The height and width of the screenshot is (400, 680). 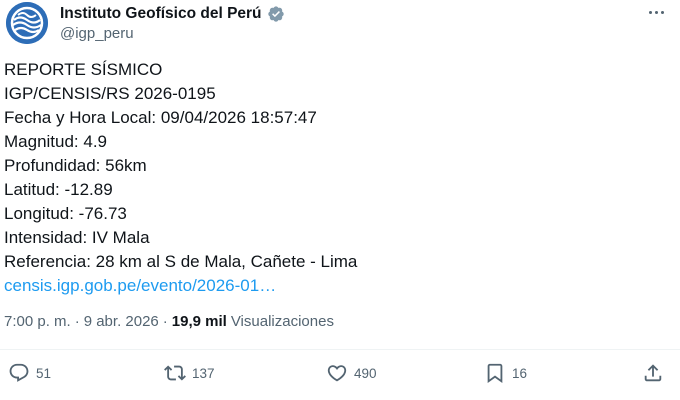 I want to click on bookmark-count: 16, so click(x=520, y=373).